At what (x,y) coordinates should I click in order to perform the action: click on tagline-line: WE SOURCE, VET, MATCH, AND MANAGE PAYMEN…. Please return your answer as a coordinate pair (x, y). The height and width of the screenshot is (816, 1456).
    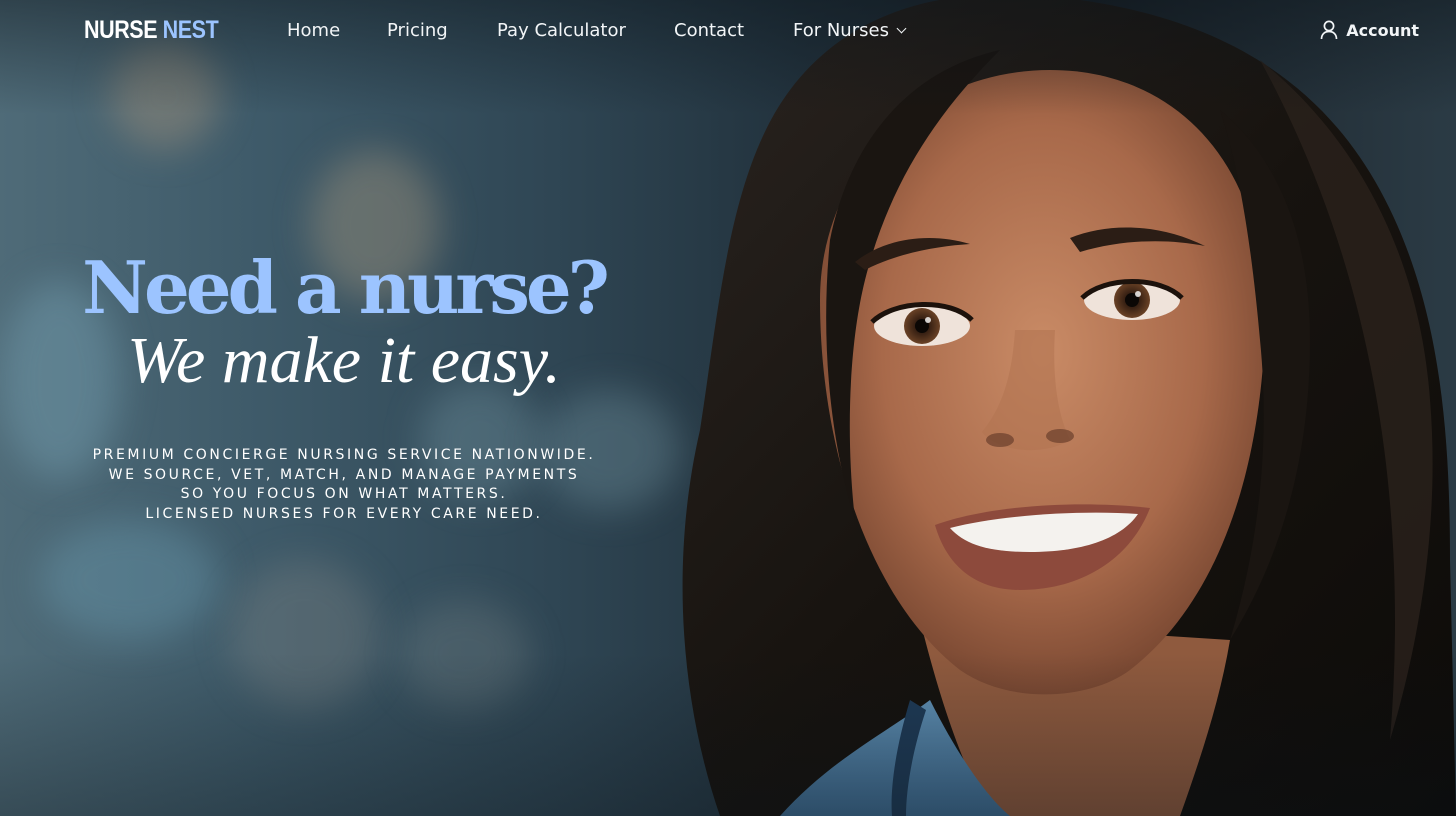
    Looking at the image, I should click on (344, 474).